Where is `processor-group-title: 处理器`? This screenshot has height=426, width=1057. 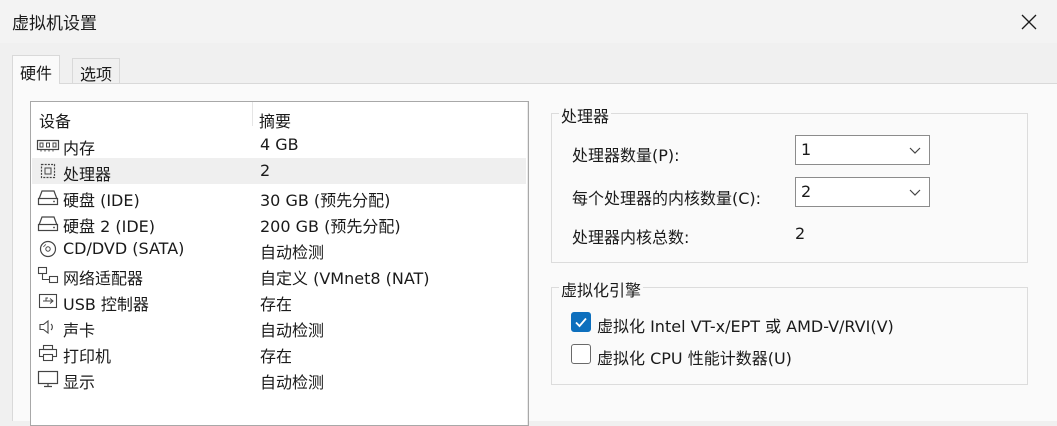 processor-group-title: 处理器 is located at coordinates (585, 115).